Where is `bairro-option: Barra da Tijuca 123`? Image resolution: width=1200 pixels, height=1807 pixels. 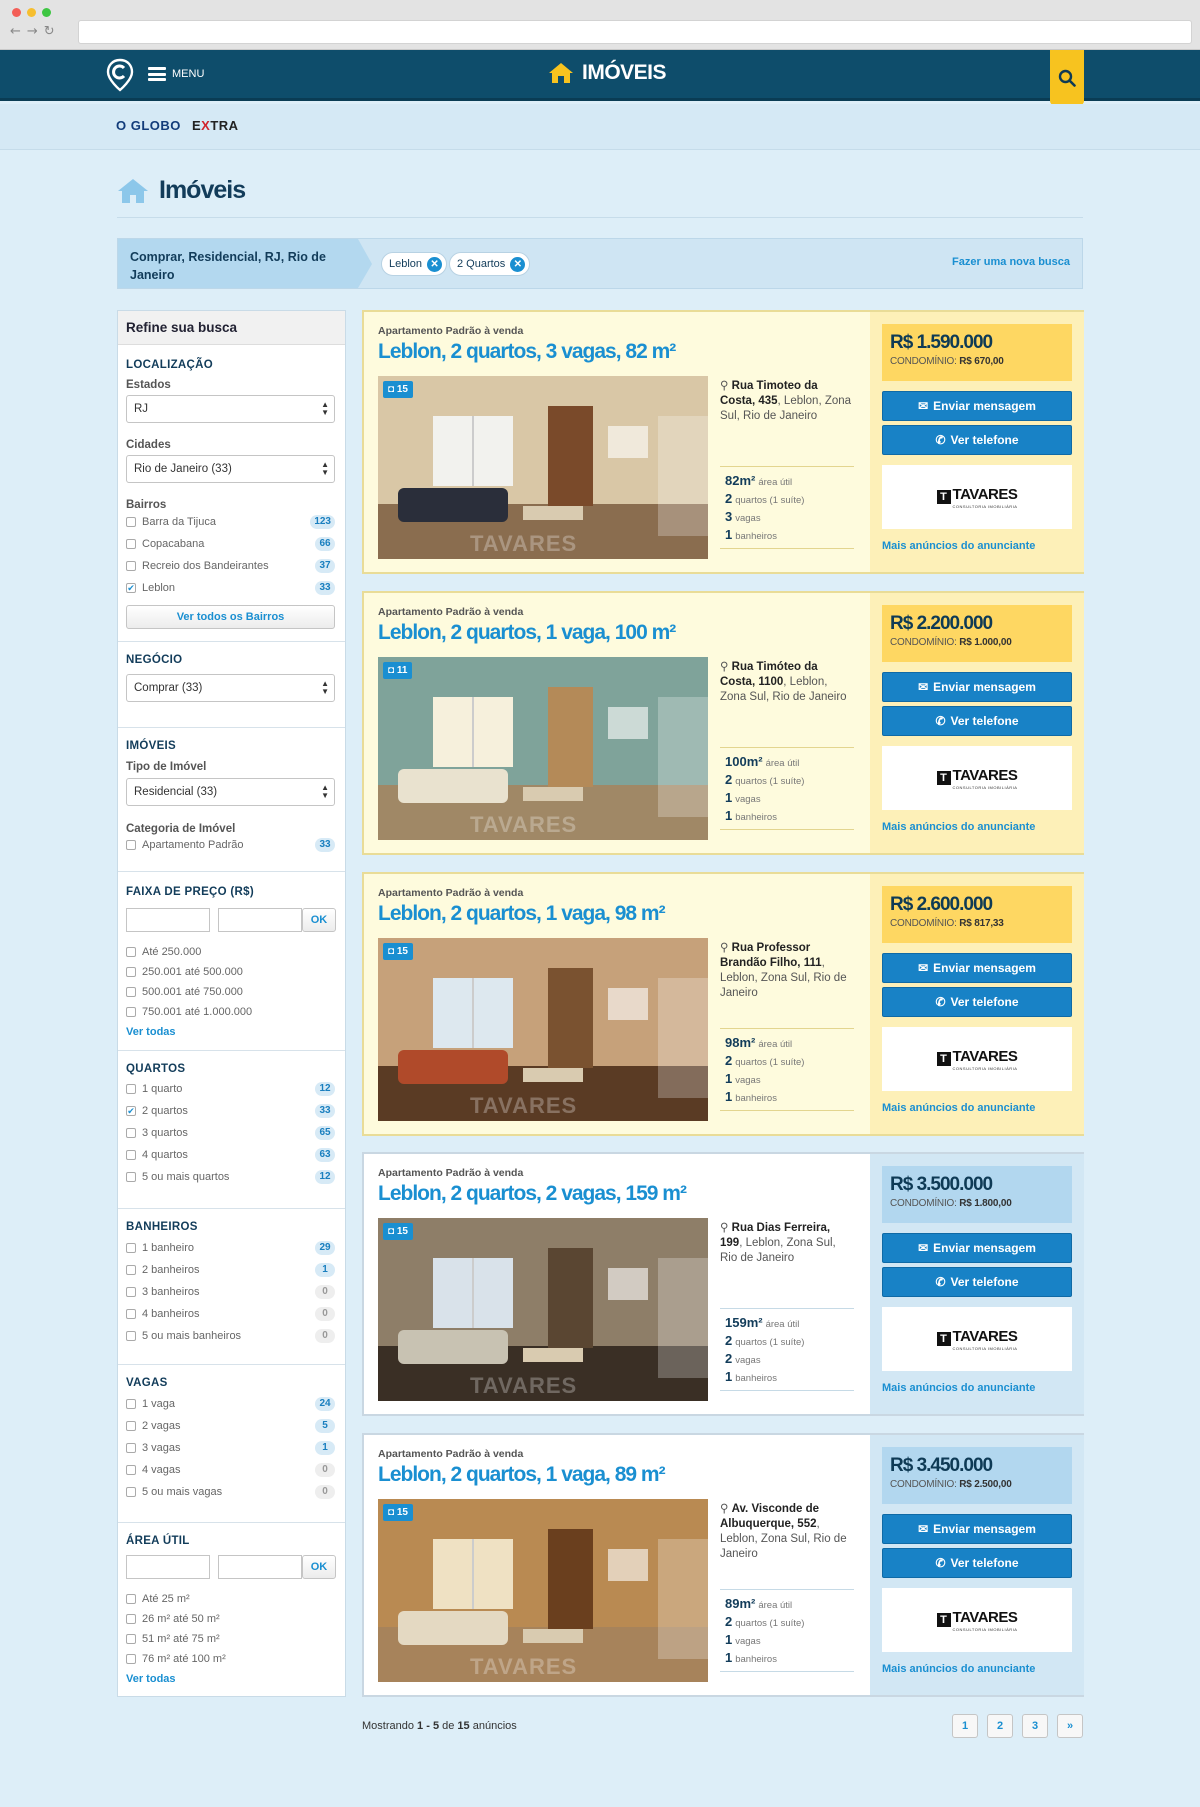 bairro-option: Barra da Tijuca 123 is located at coordinates (230, 522).